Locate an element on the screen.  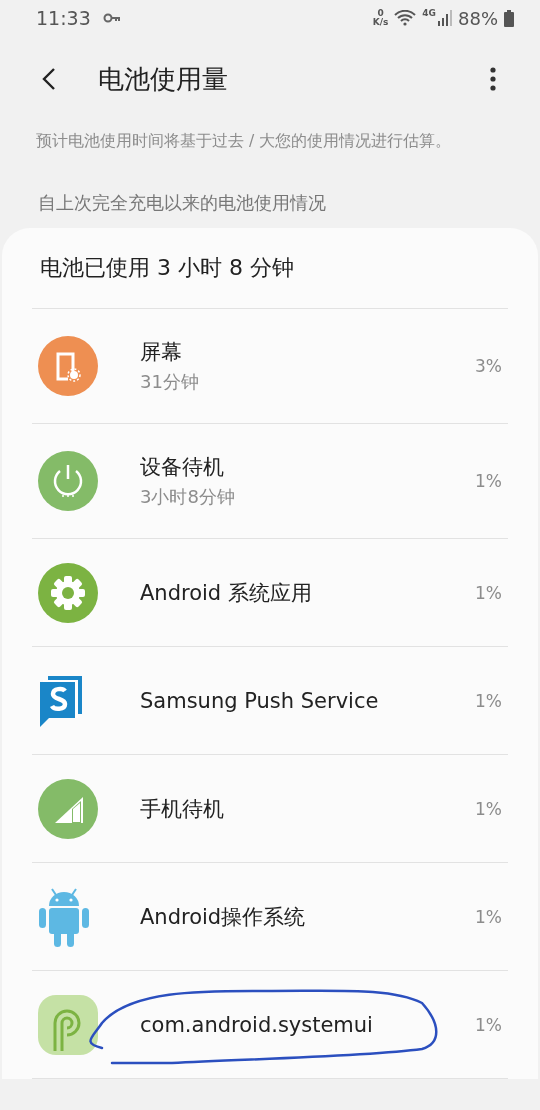
usage-item: com.android.systemui 1% is located at coordinates (270, 1025).